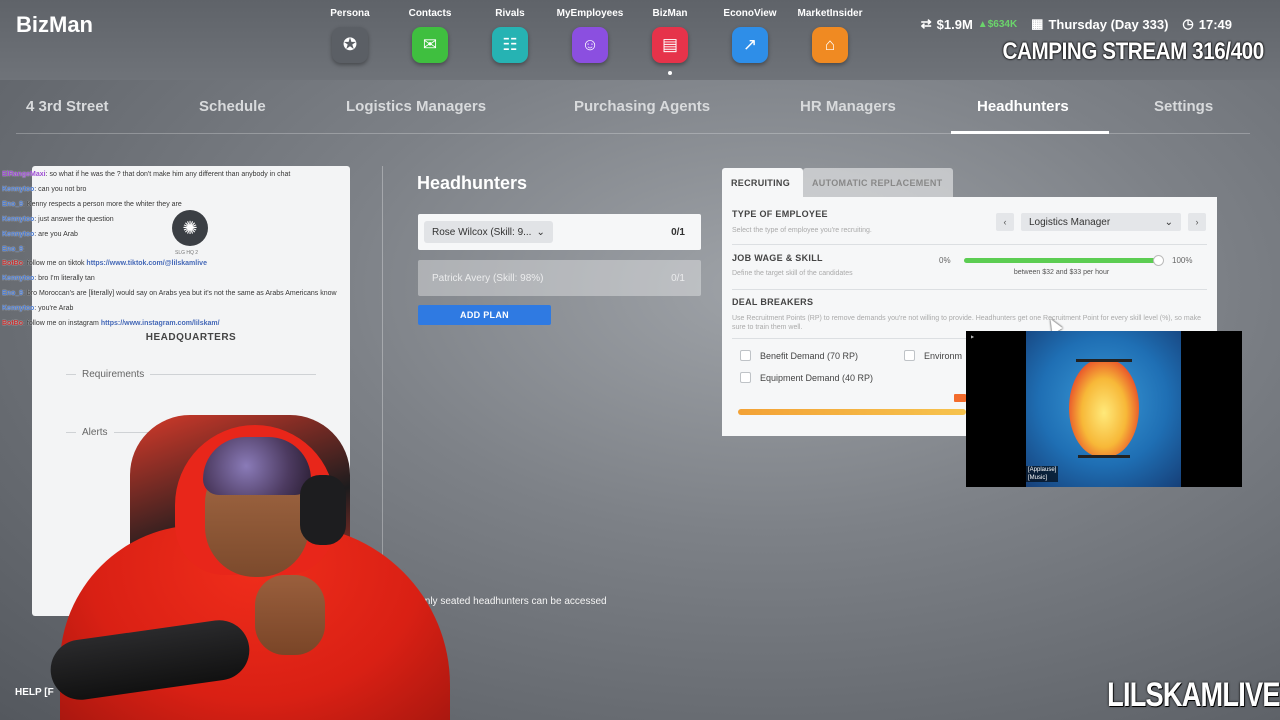 This screenshot has width=1280, height=720. I want to click on chat-user: ElRangeMaxi, so click(24, 174).